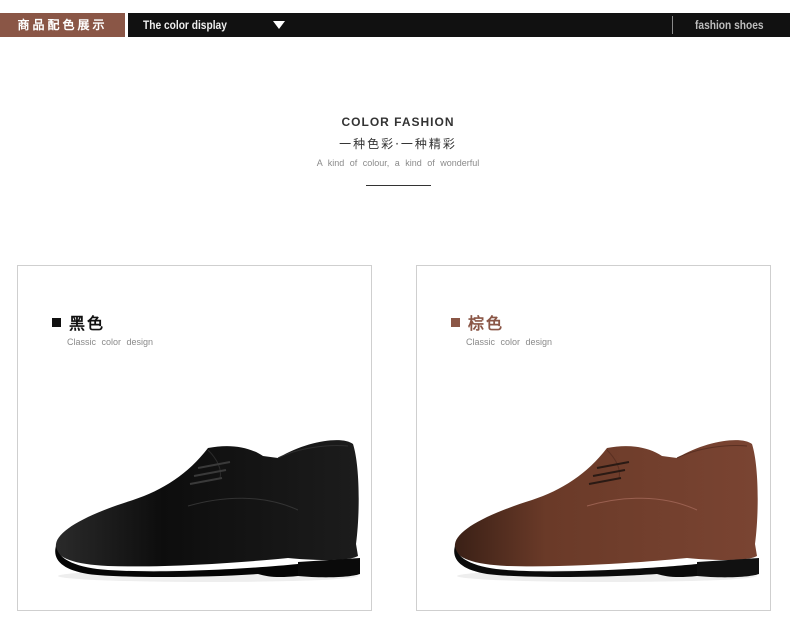 Image resolution: width=790 pixels, height=624 pixels. Describe the element at coordinates (279, 25) in the screenshot. I see `caret-down-icon` at that location.